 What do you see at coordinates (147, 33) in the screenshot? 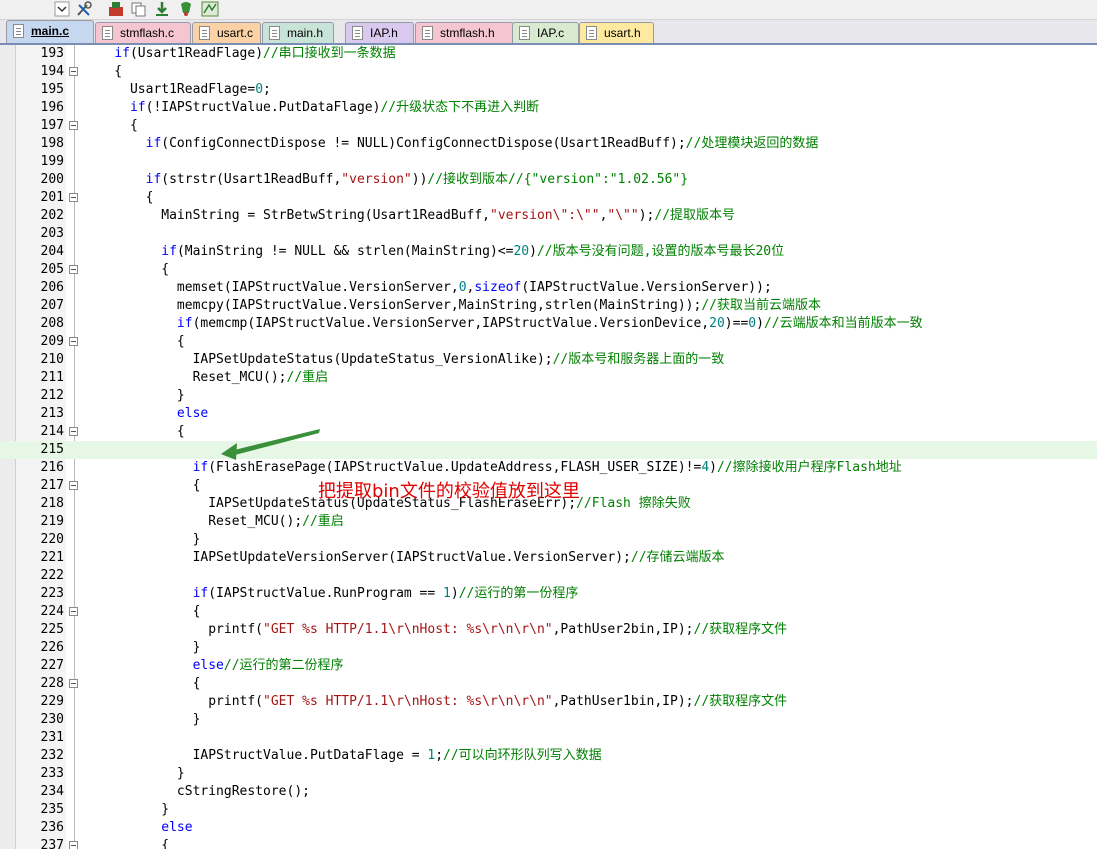
I see `tab-label: stmflash.c` at bounding box center [147, 33].